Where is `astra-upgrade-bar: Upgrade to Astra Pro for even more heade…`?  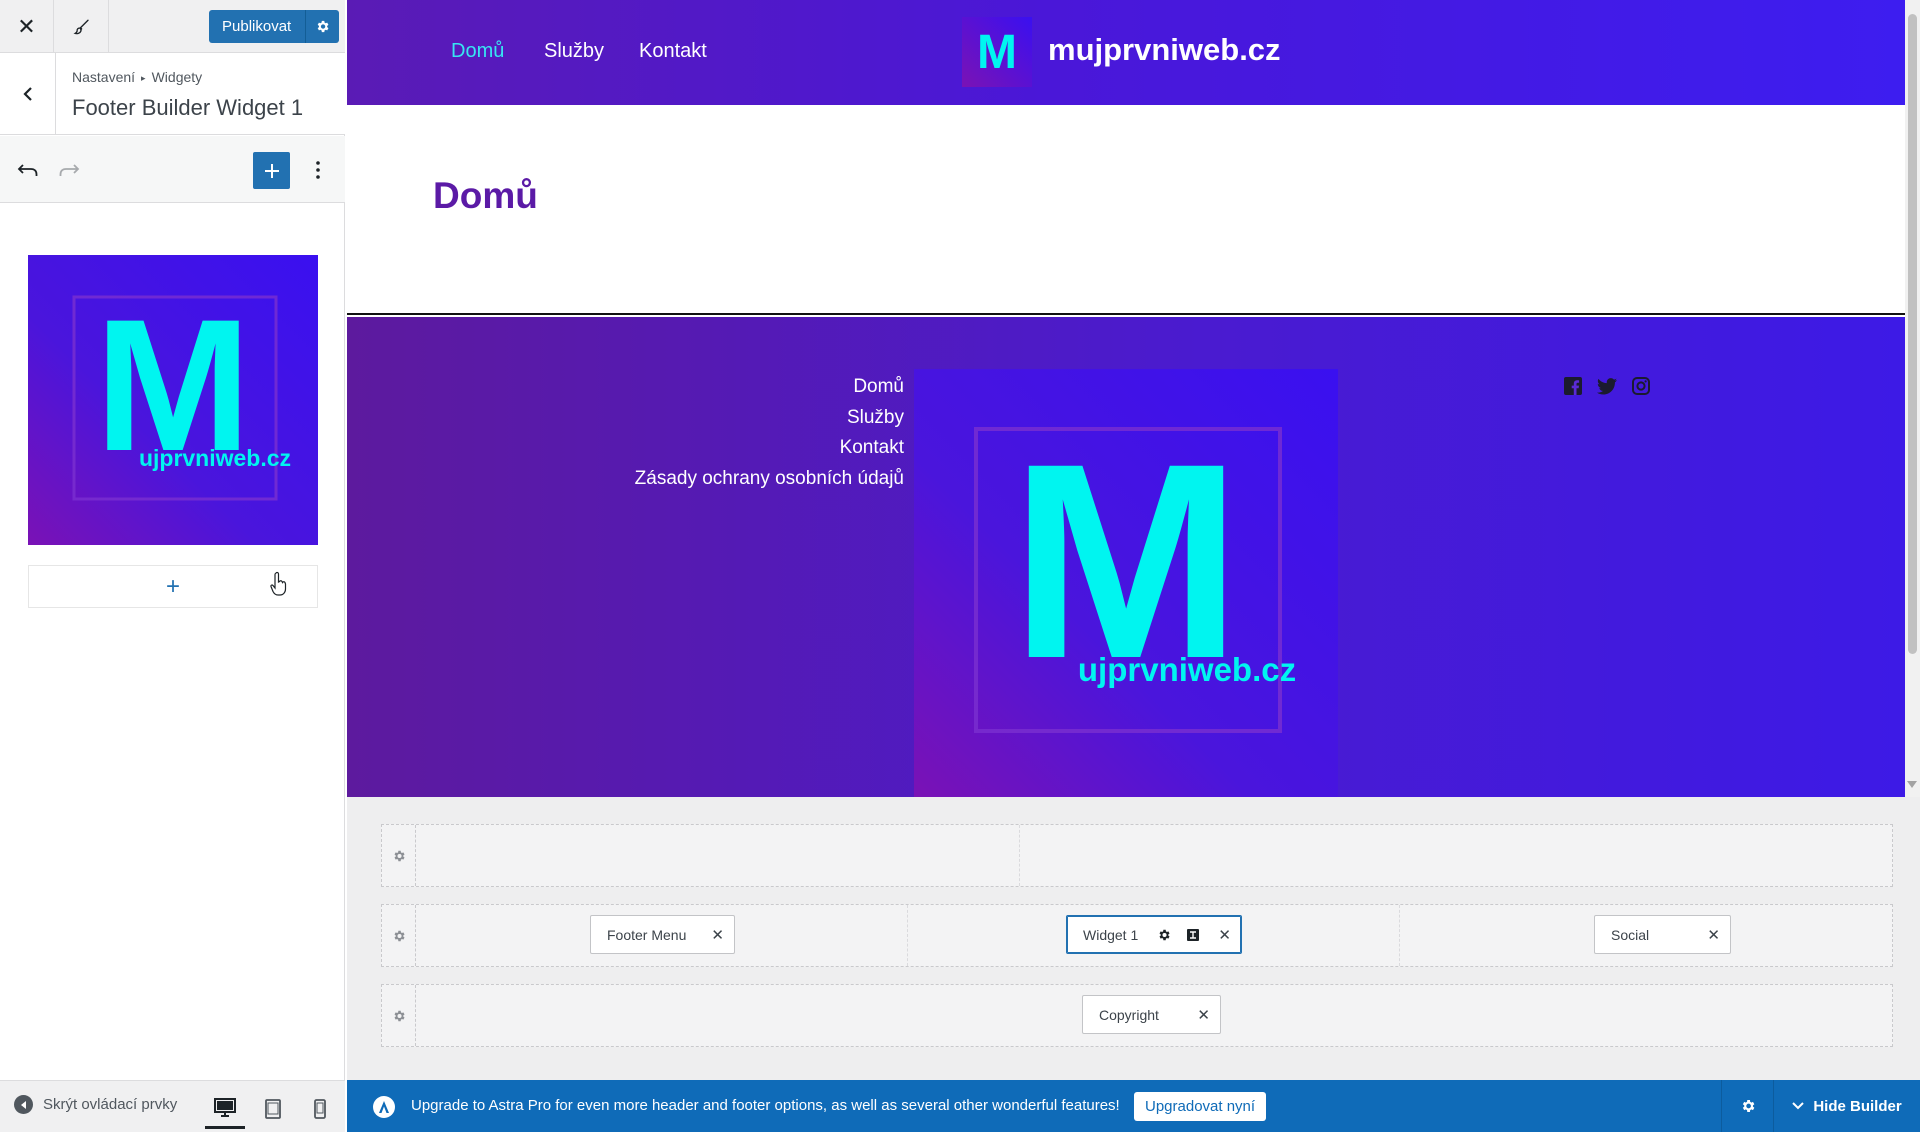
astra-upgrade-bar: Upgrade to Astra Pro for even more heade… is located at coordinates (1133, 1106).